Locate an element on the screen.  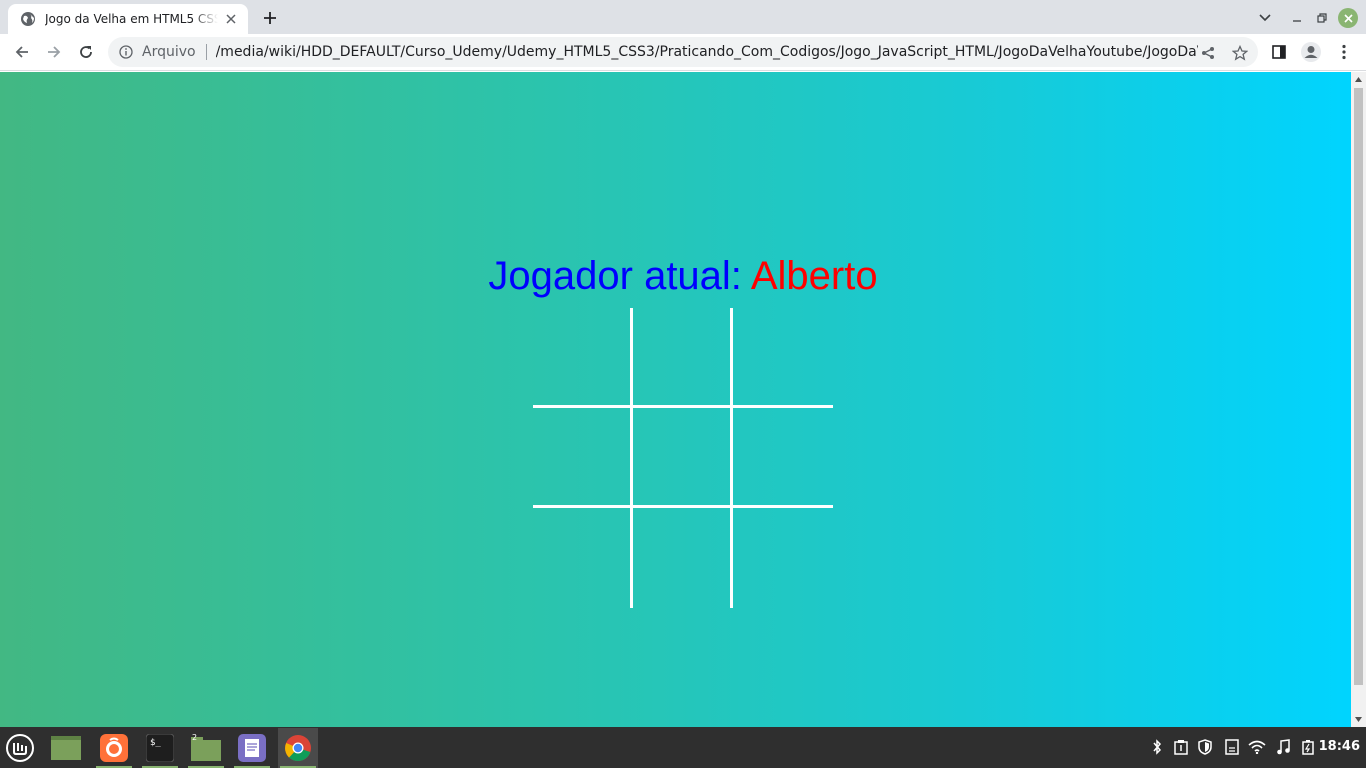
scroll-up-arrow-icon is located at coordinates (1358, 79).